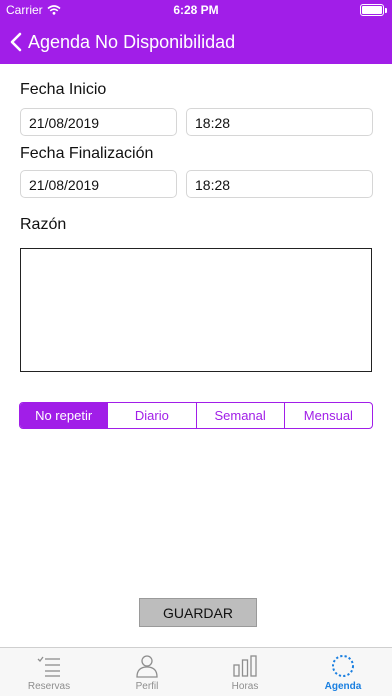  What do you see at coordinates (343, 686) in the screenshot?
I see `tab-label: Agenda` at bounding box center [343, 686].